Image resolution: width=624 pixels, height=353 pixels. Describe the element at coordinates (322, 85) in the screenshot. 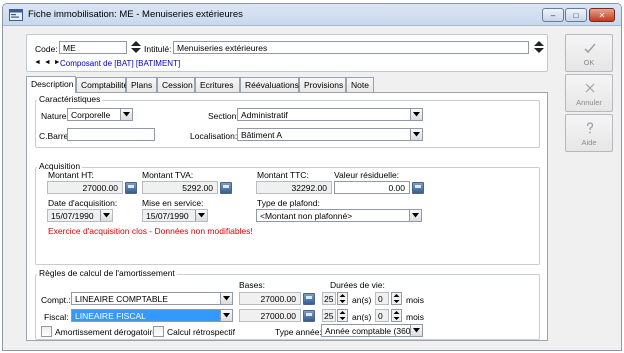

I see `tab-provisions: Provisions` at that location.